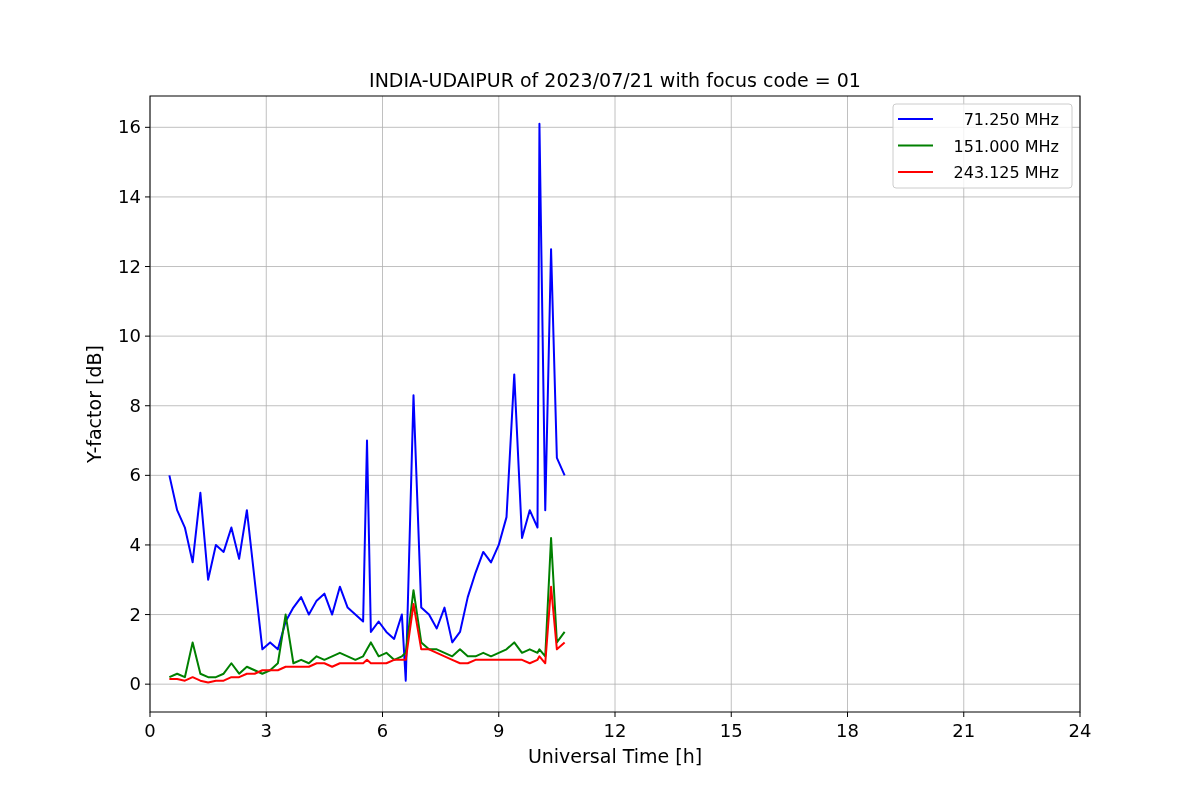 Image resolution: width=1200 pixels, height=800 pixels. Describe the element at coordinates (1011, 119) in the screenshot. I see `legend-label: 71.250 MHz` at that location.